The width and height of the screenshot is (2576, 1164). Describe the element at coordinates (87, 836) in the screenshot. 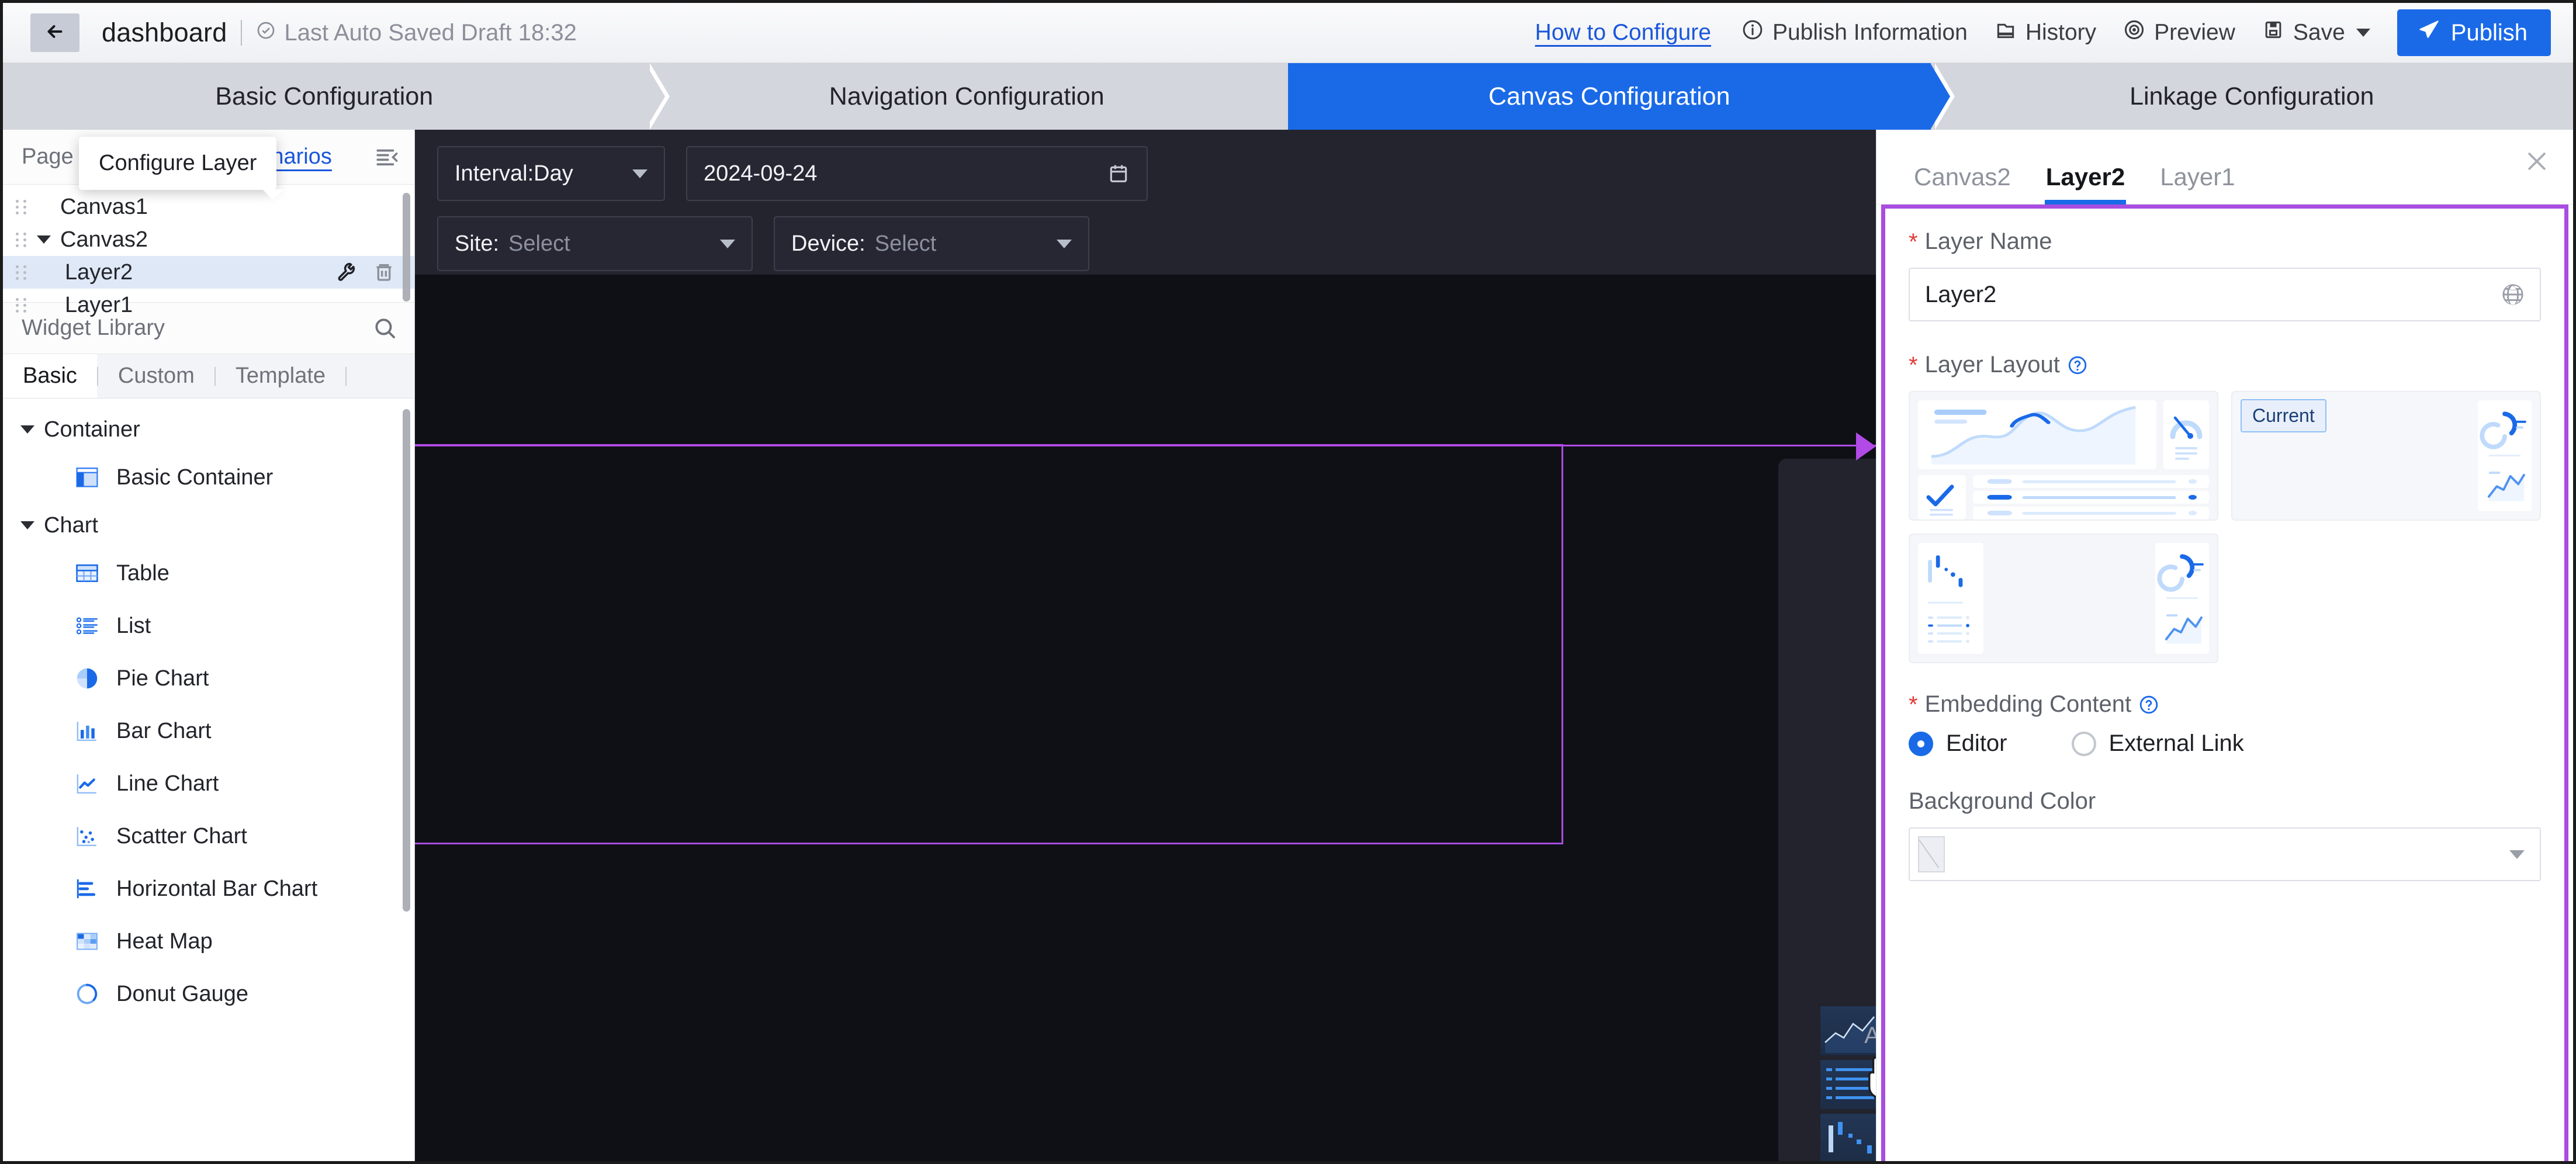

I see `scatter-chart-icon` at that location.